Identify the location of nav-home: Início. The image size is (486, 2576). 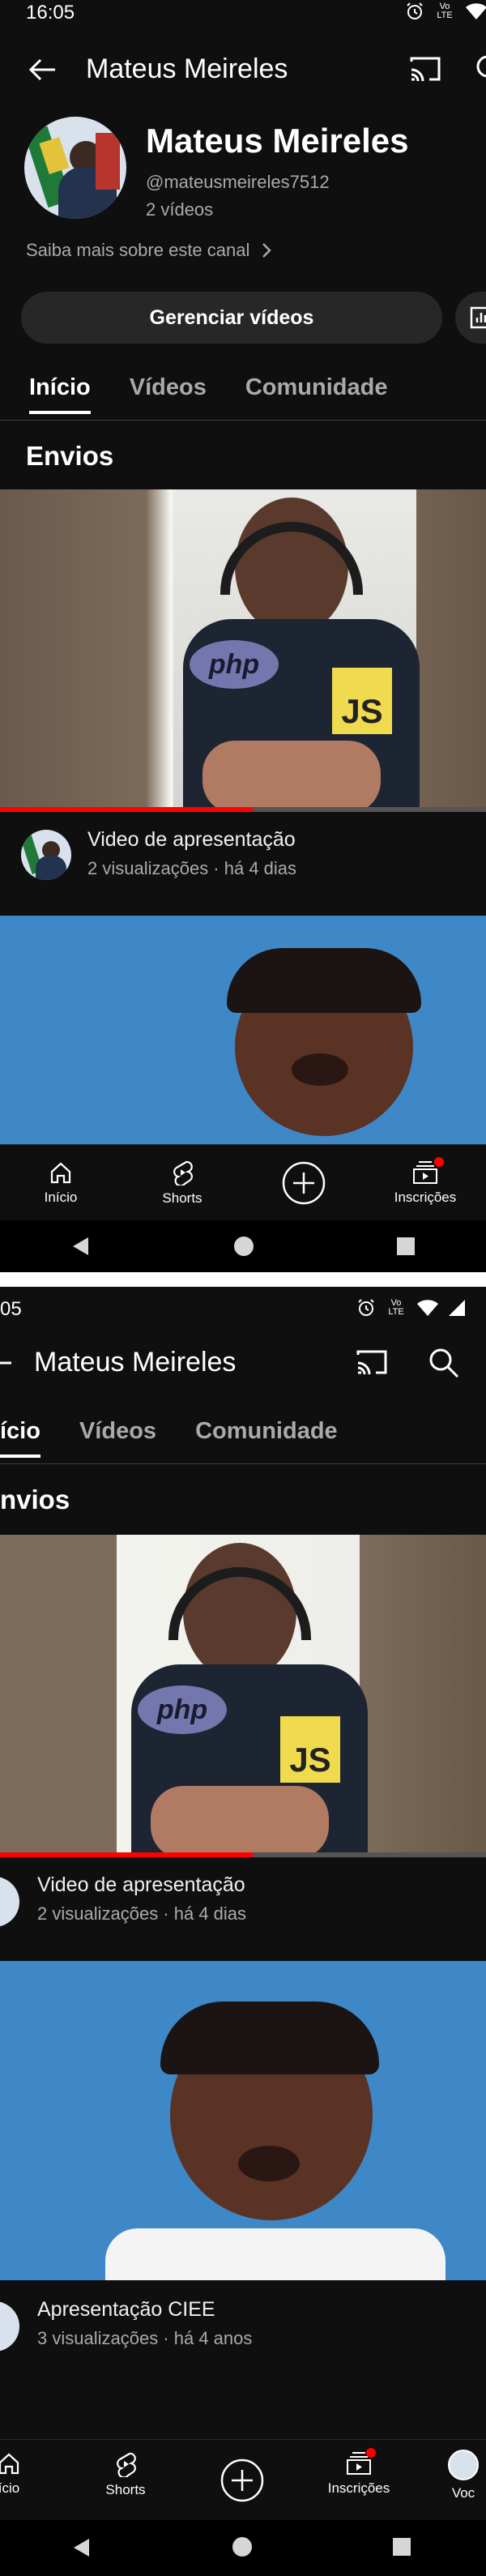
(60, 1183).